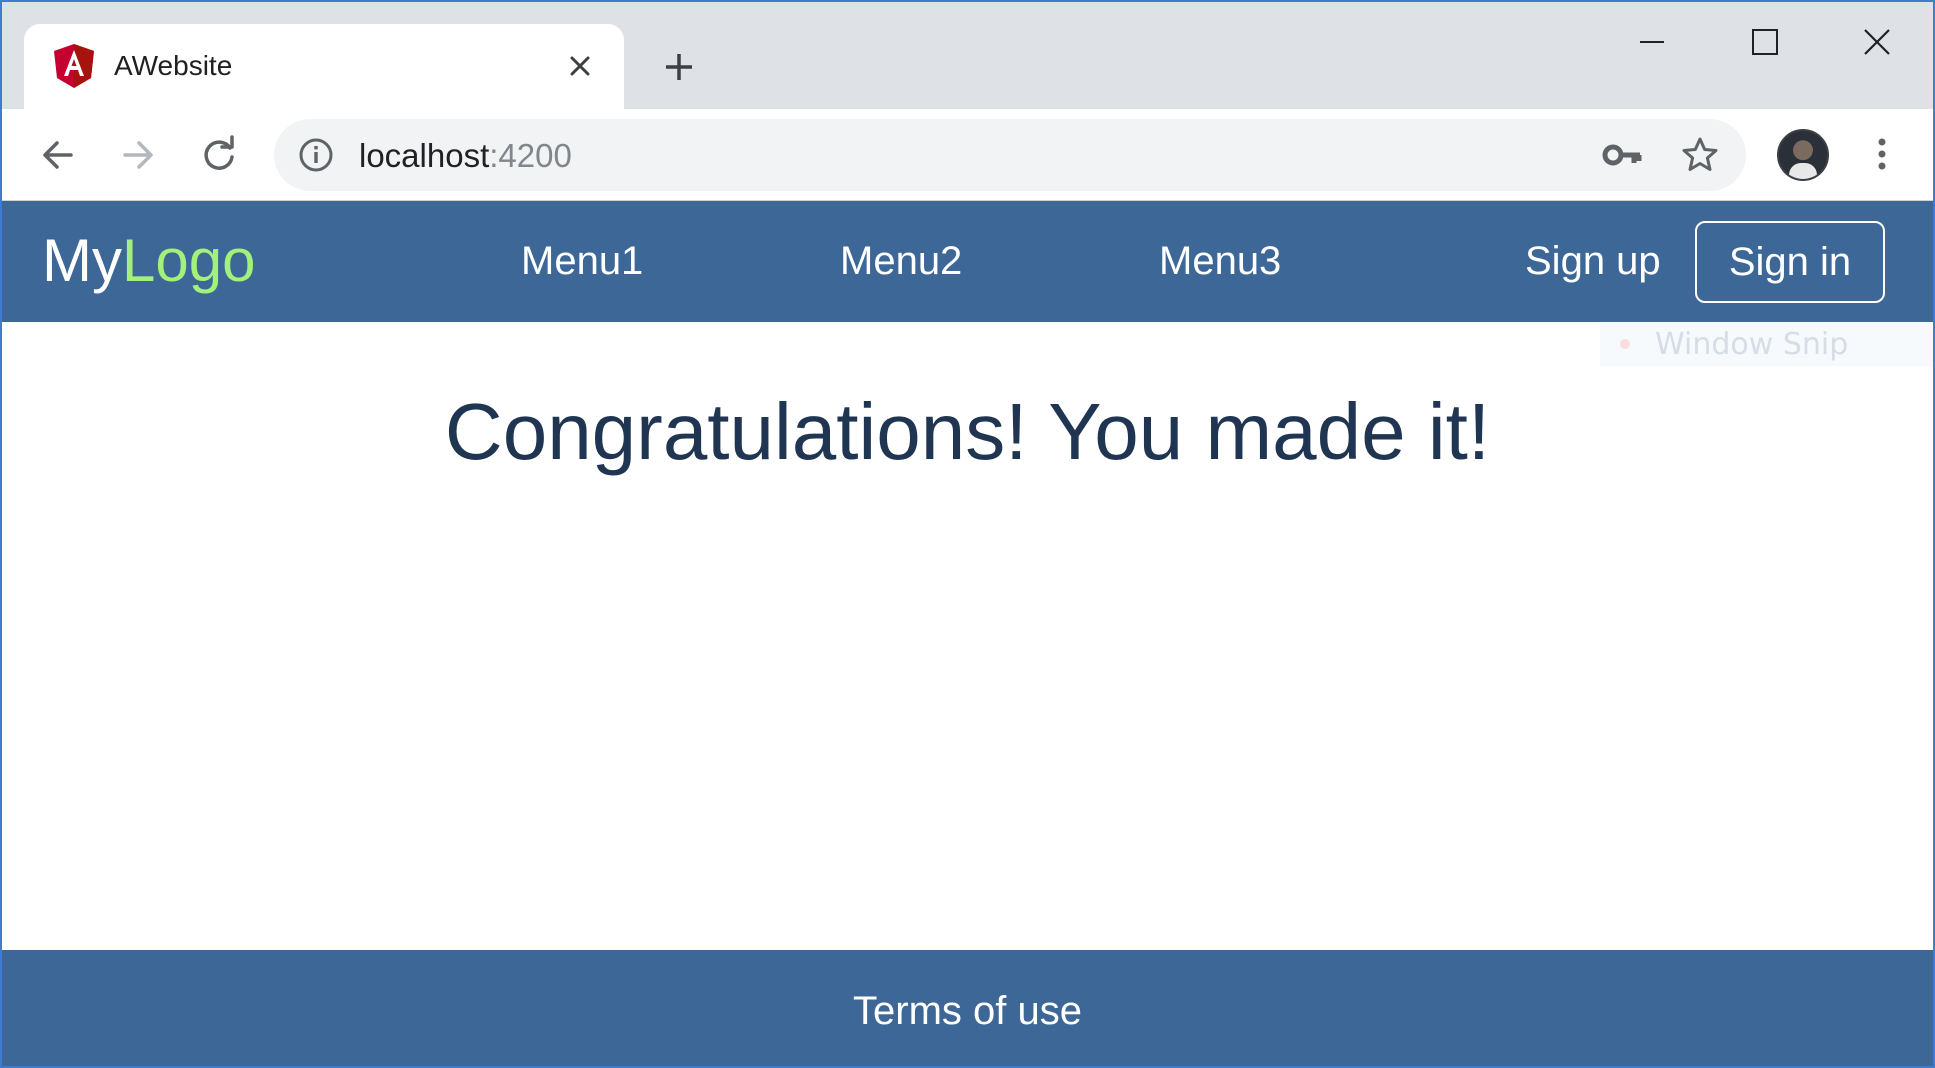 The image size is (1935, 1068). I want to click on sign-up-link: Sign up, so click(1593, 261).